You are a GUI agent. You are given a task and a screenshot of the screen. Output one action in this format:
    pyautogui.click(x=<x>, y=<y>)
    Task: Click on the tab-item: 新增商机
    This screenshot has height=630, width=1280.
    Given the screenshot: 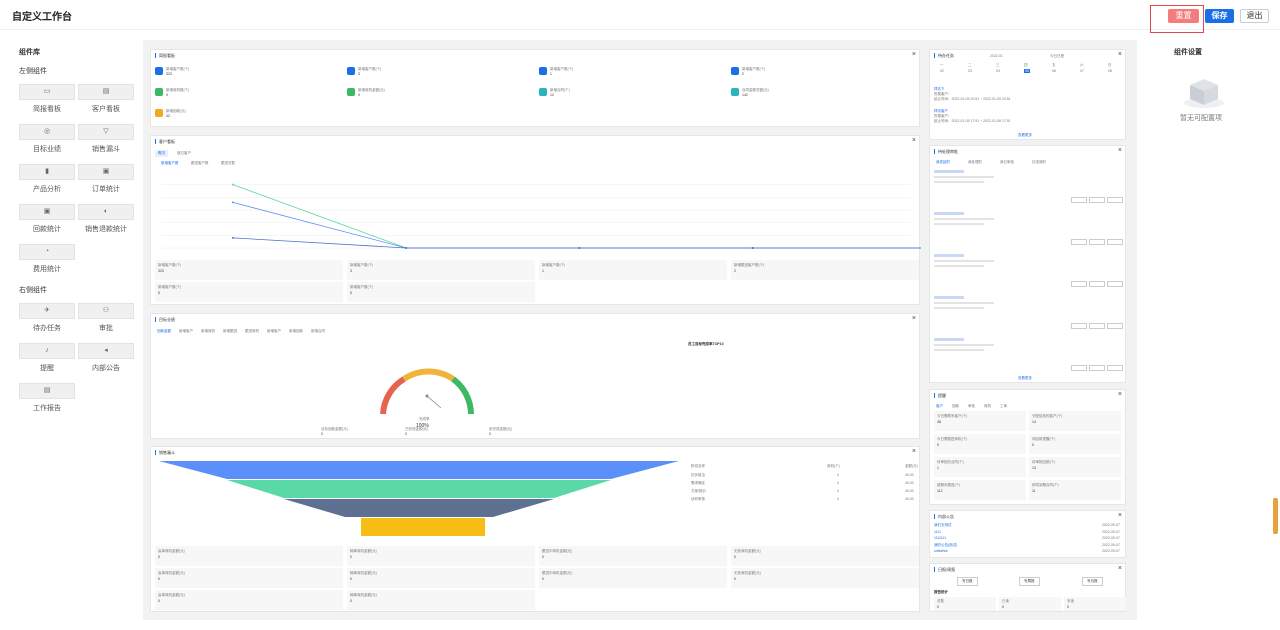 What is the action you would take?
    pyautogui.click(x=208, y=331)
    